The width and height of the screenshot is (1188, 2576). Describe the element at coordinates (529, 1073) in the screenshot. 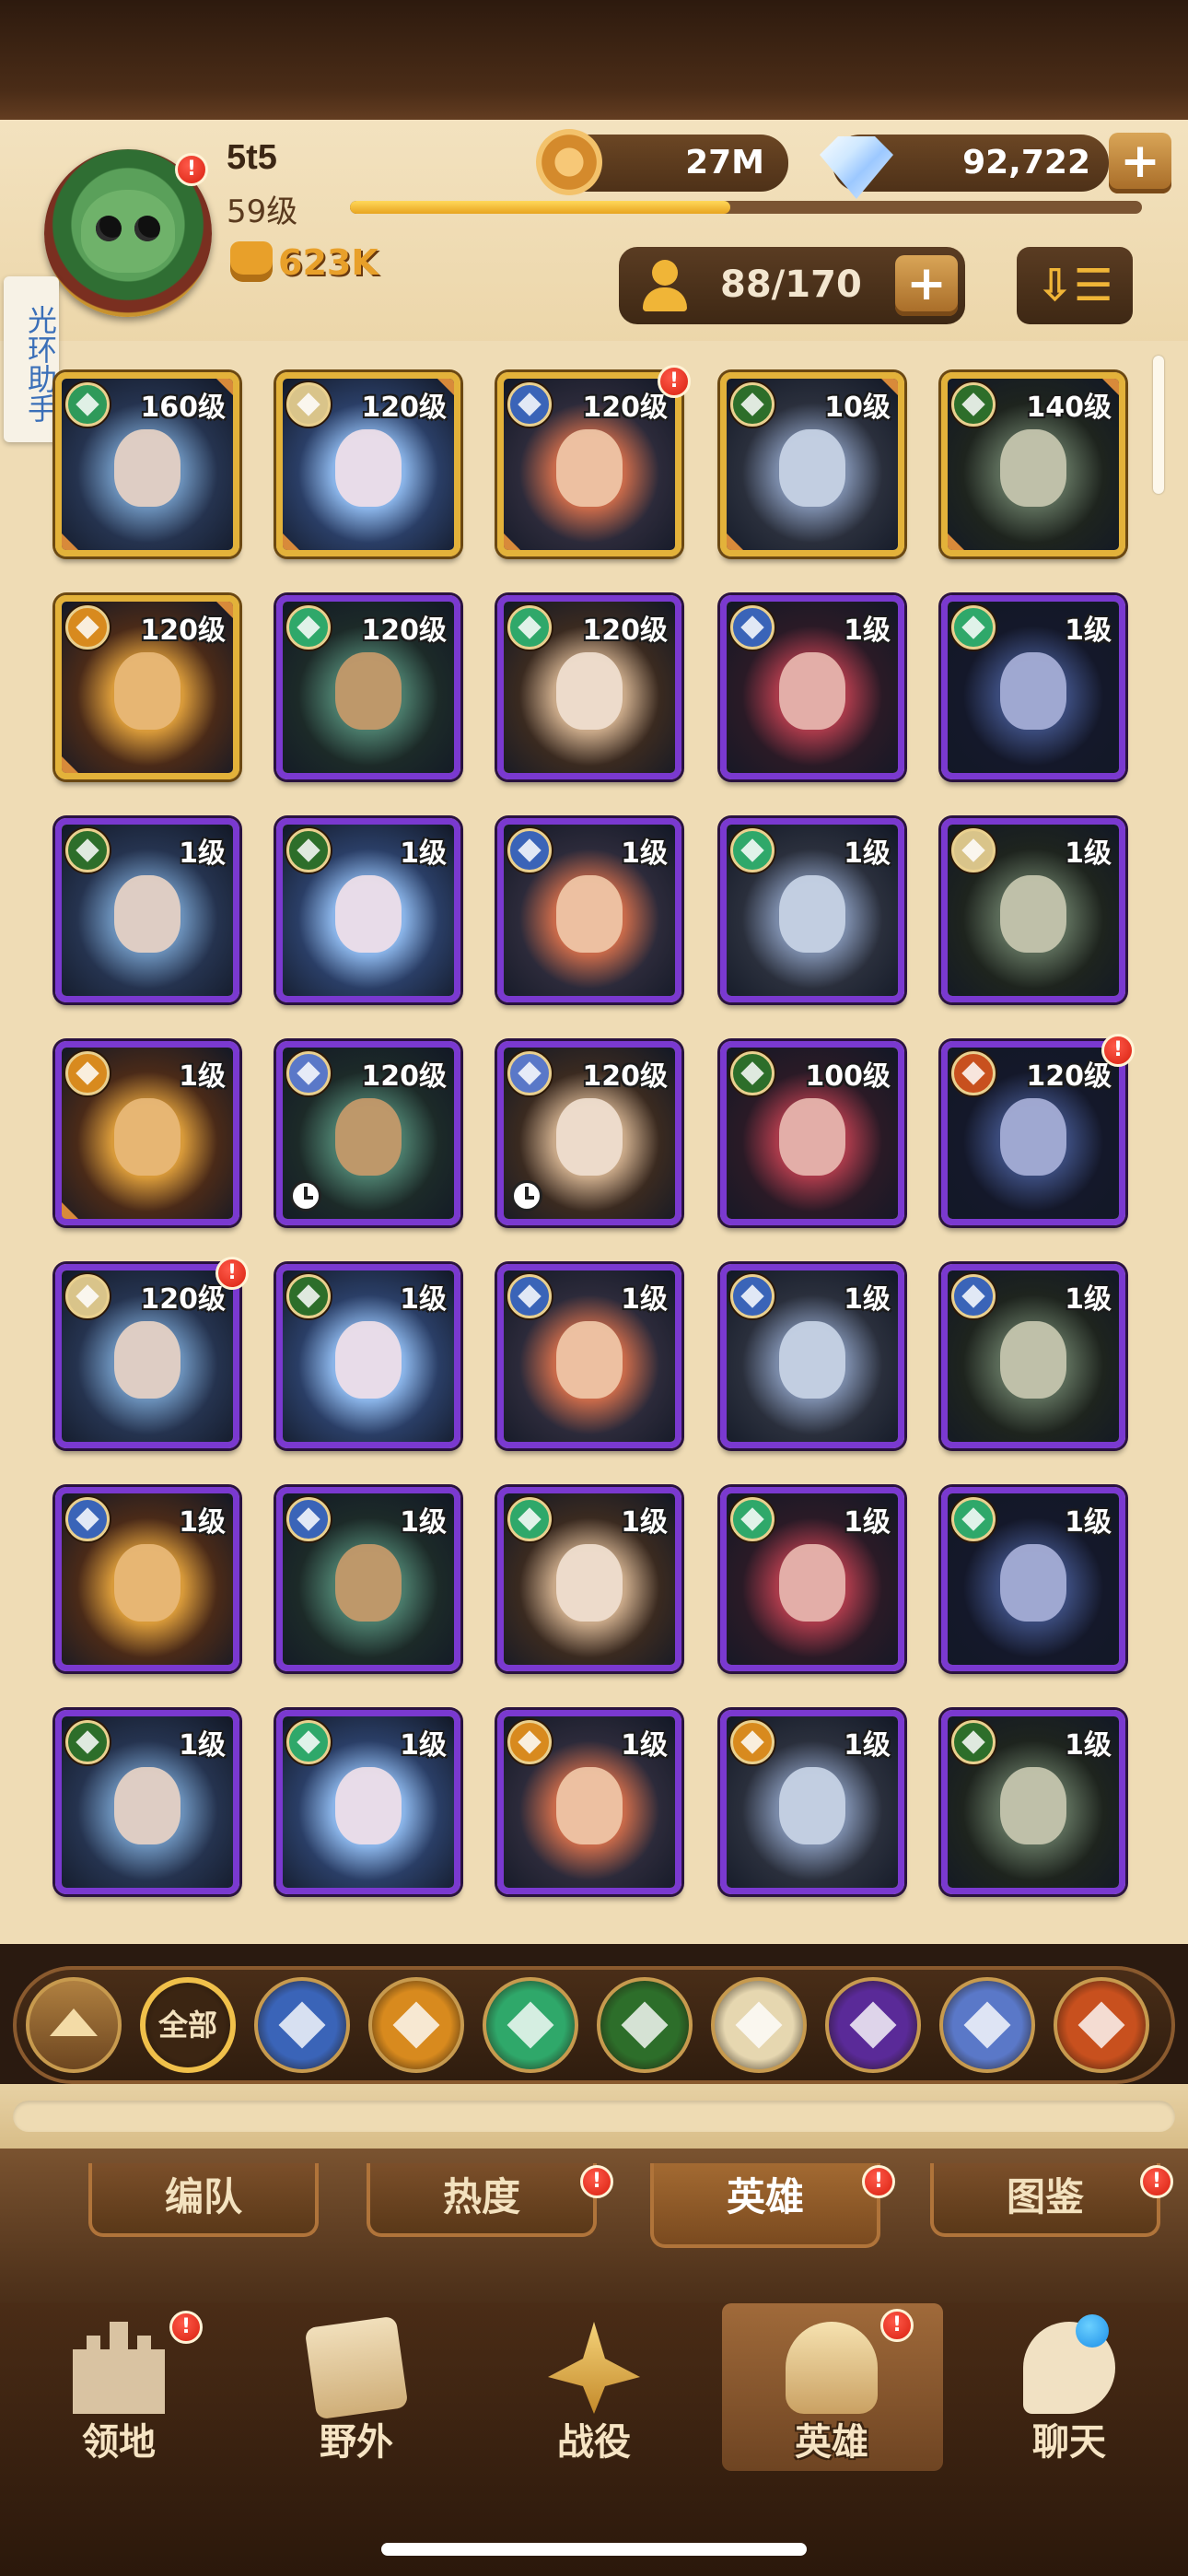

I see `dimensional-faction-icon` at that location.